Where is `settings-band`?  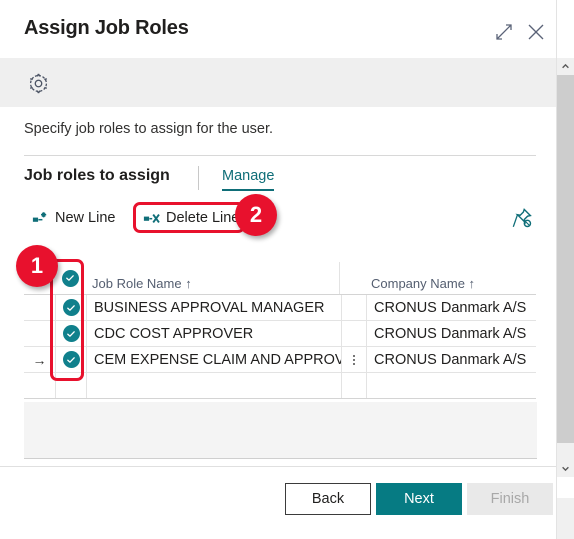 settings-band is located at coordinates (278, 82).